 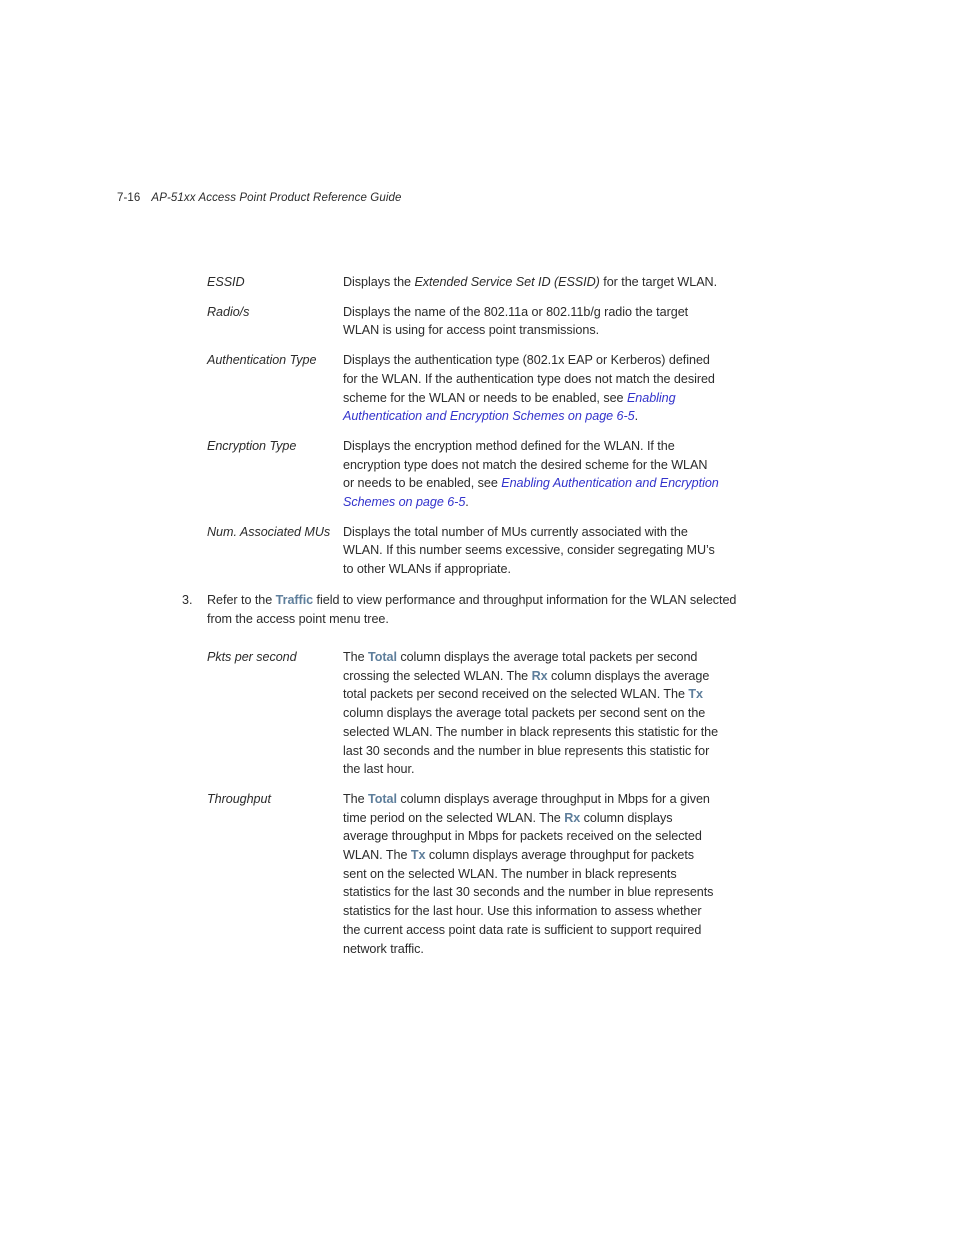 What do you see at coordinates (129, 198) in the screenshot?
I see `page-folio: 7-16` at bounding box center [129, 198].